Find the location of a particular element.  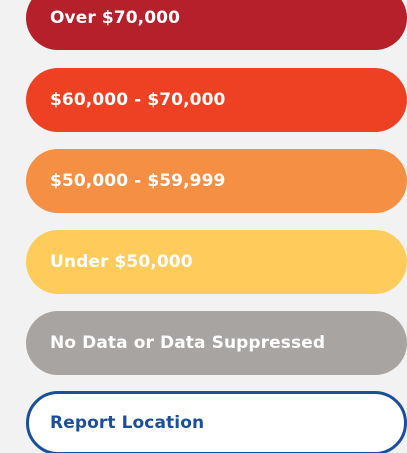

report-location-label: Report Location is located at coordinates (127, 423).